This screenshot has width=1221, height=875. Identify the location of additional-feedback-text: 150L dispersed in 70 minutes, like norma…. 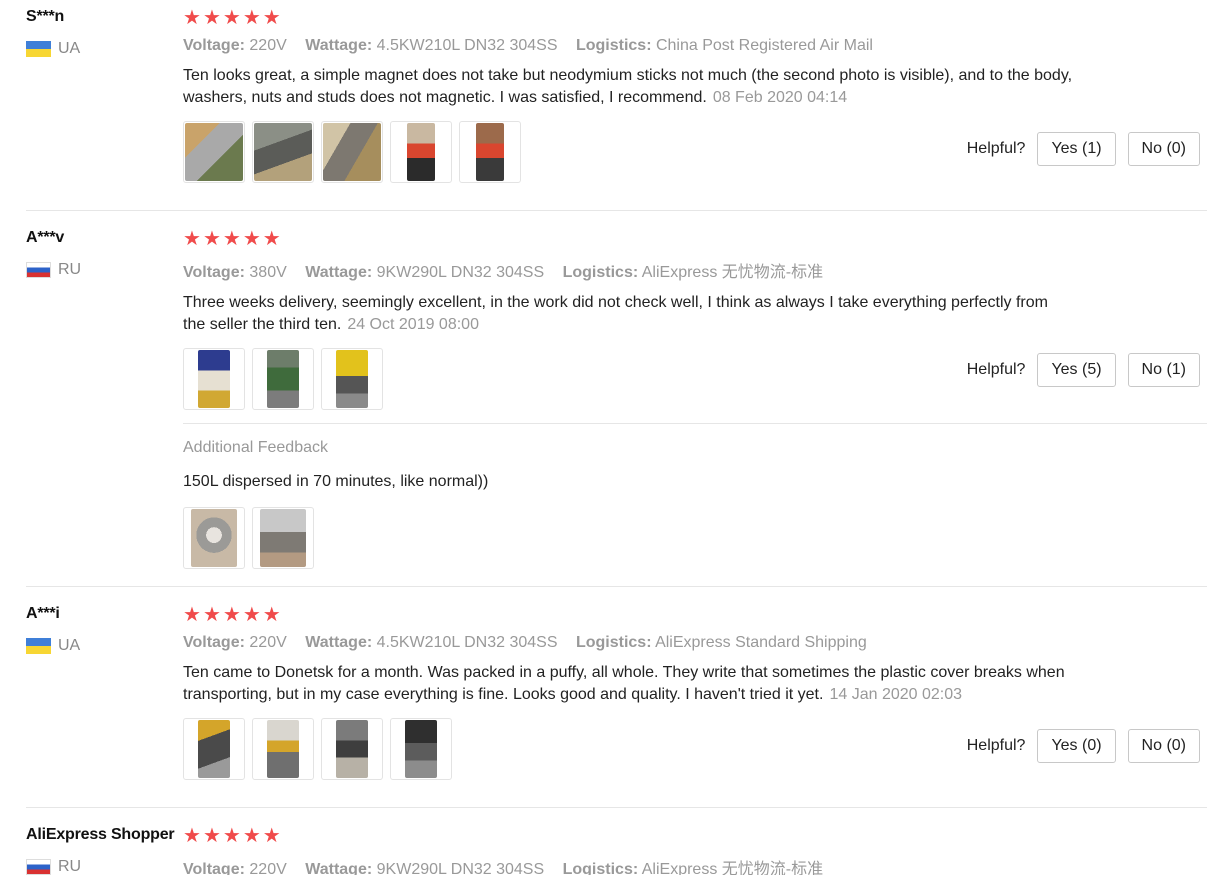
(336, 481).